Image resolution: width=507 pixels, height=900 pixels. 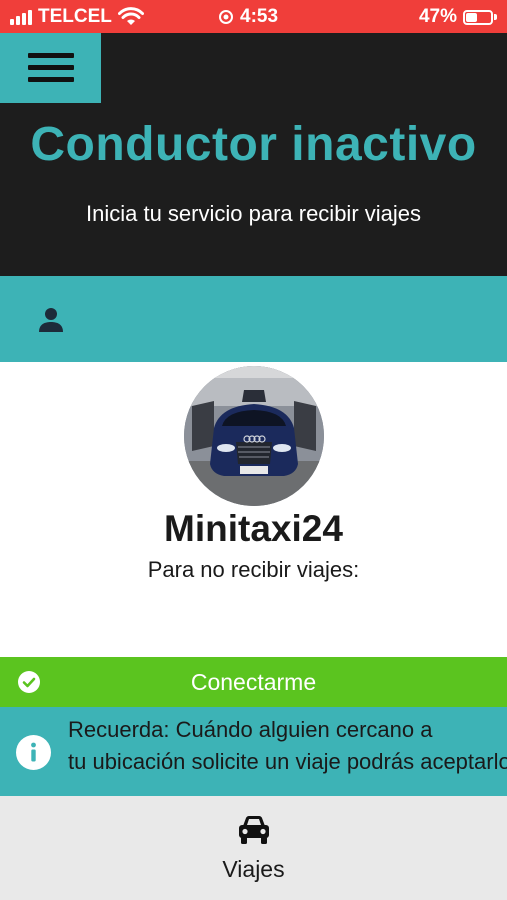 I want to click on nav-label-viajes: Viajes, so click(x=253, y=869).